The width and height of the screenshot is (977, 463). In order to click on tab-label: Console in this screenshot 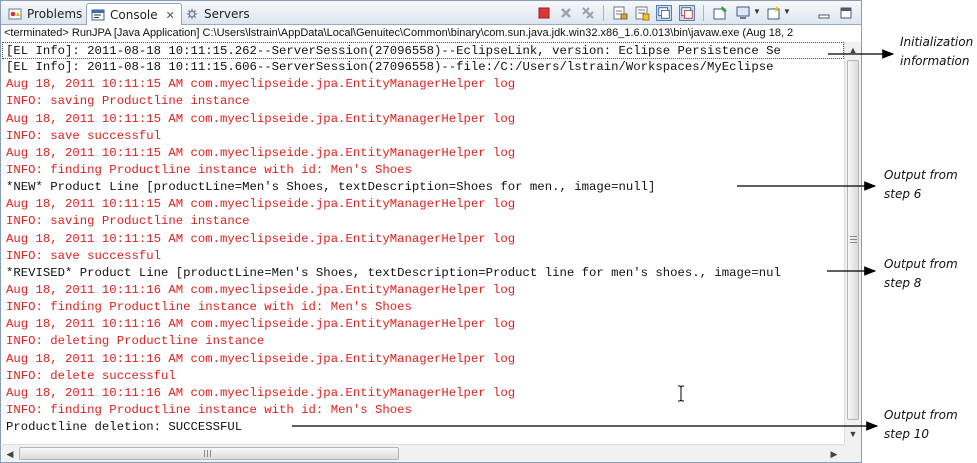, I will do `click(134, 15)`.